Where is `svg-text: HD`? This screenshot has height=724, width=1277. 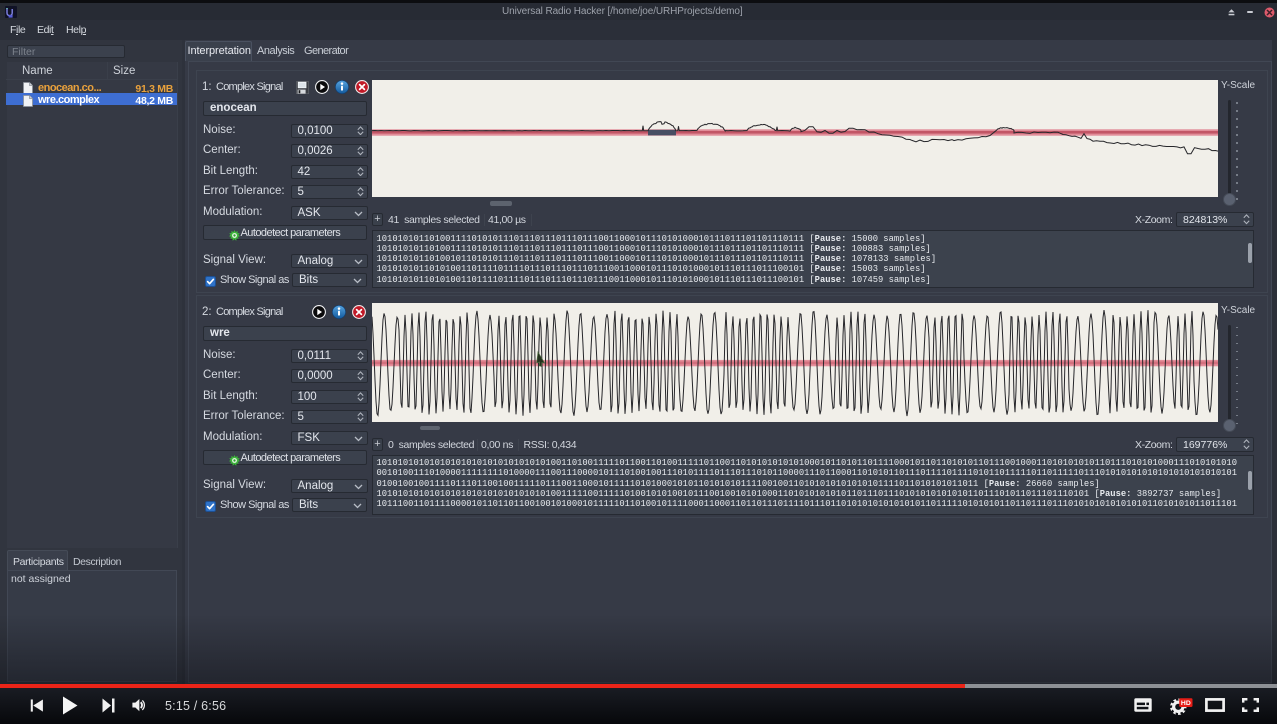 svg-text: HD is located at coordinates (1186, 703).